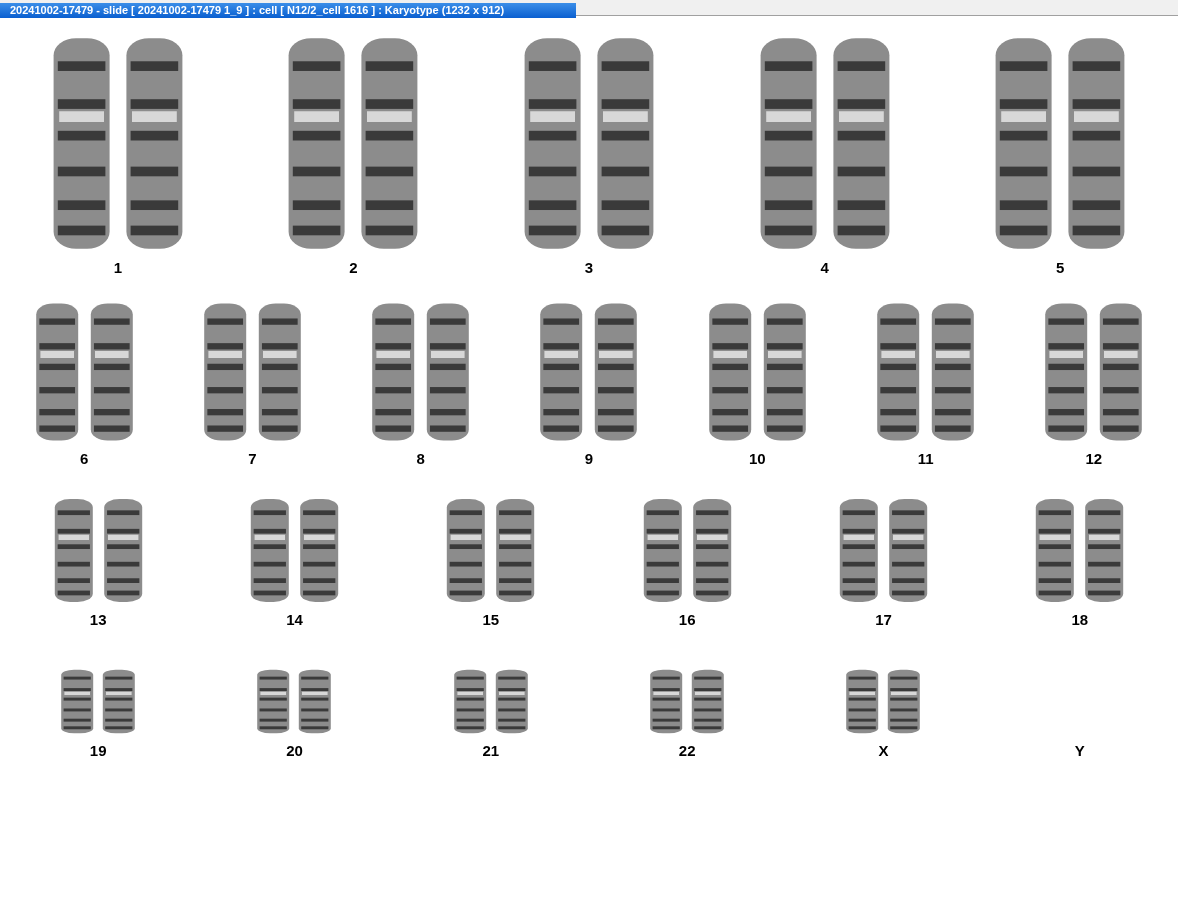 The height and width of the screenshot is (907, 1178). Describe the element at coordinates (98, 620) in the screenshot. I see `chromosome-label: 13` at that location.